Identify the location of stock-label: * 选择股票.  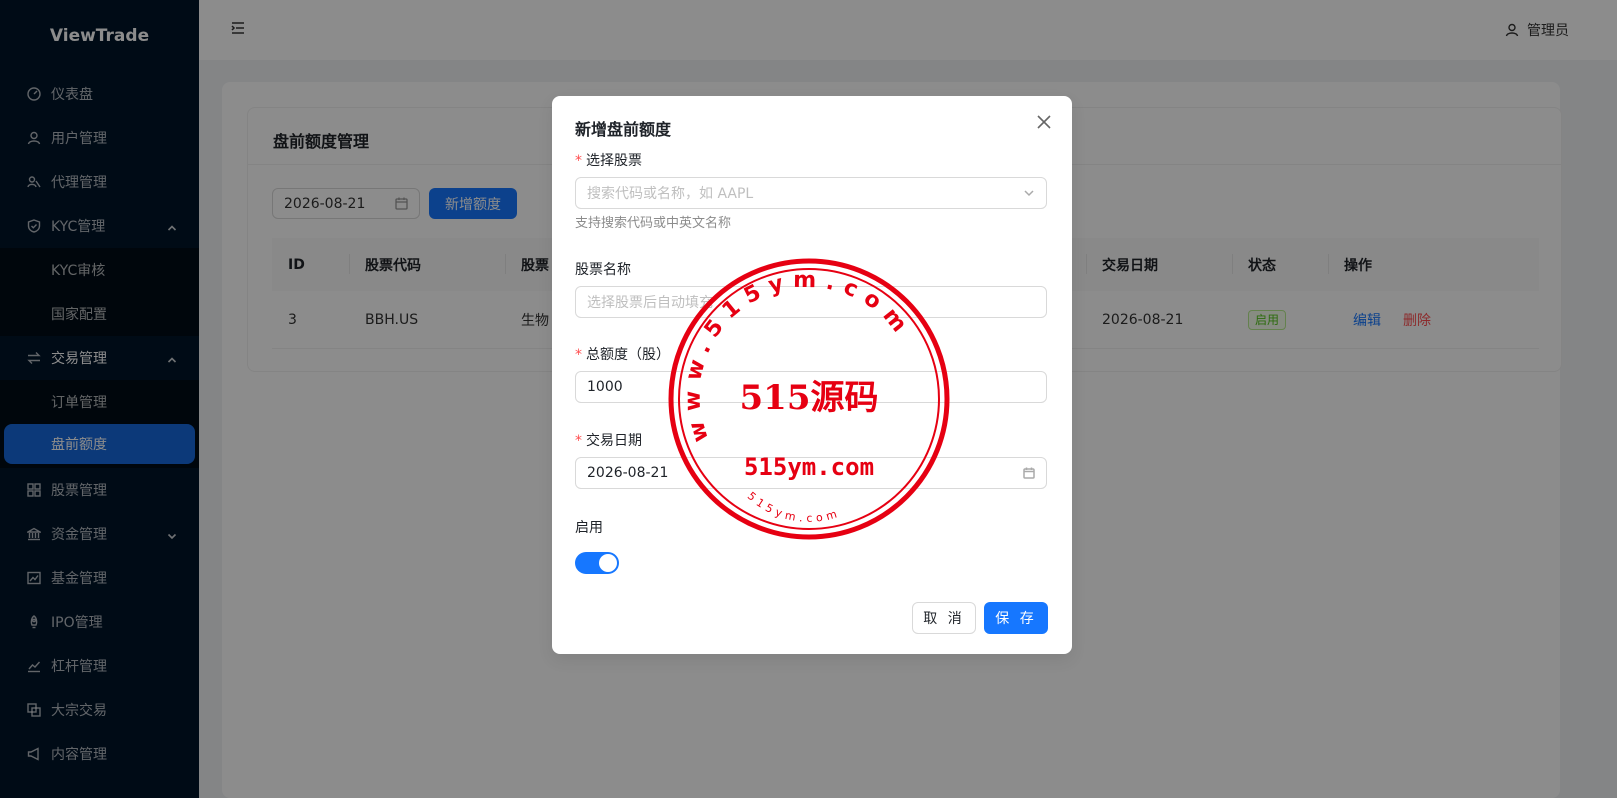
(608, 160).